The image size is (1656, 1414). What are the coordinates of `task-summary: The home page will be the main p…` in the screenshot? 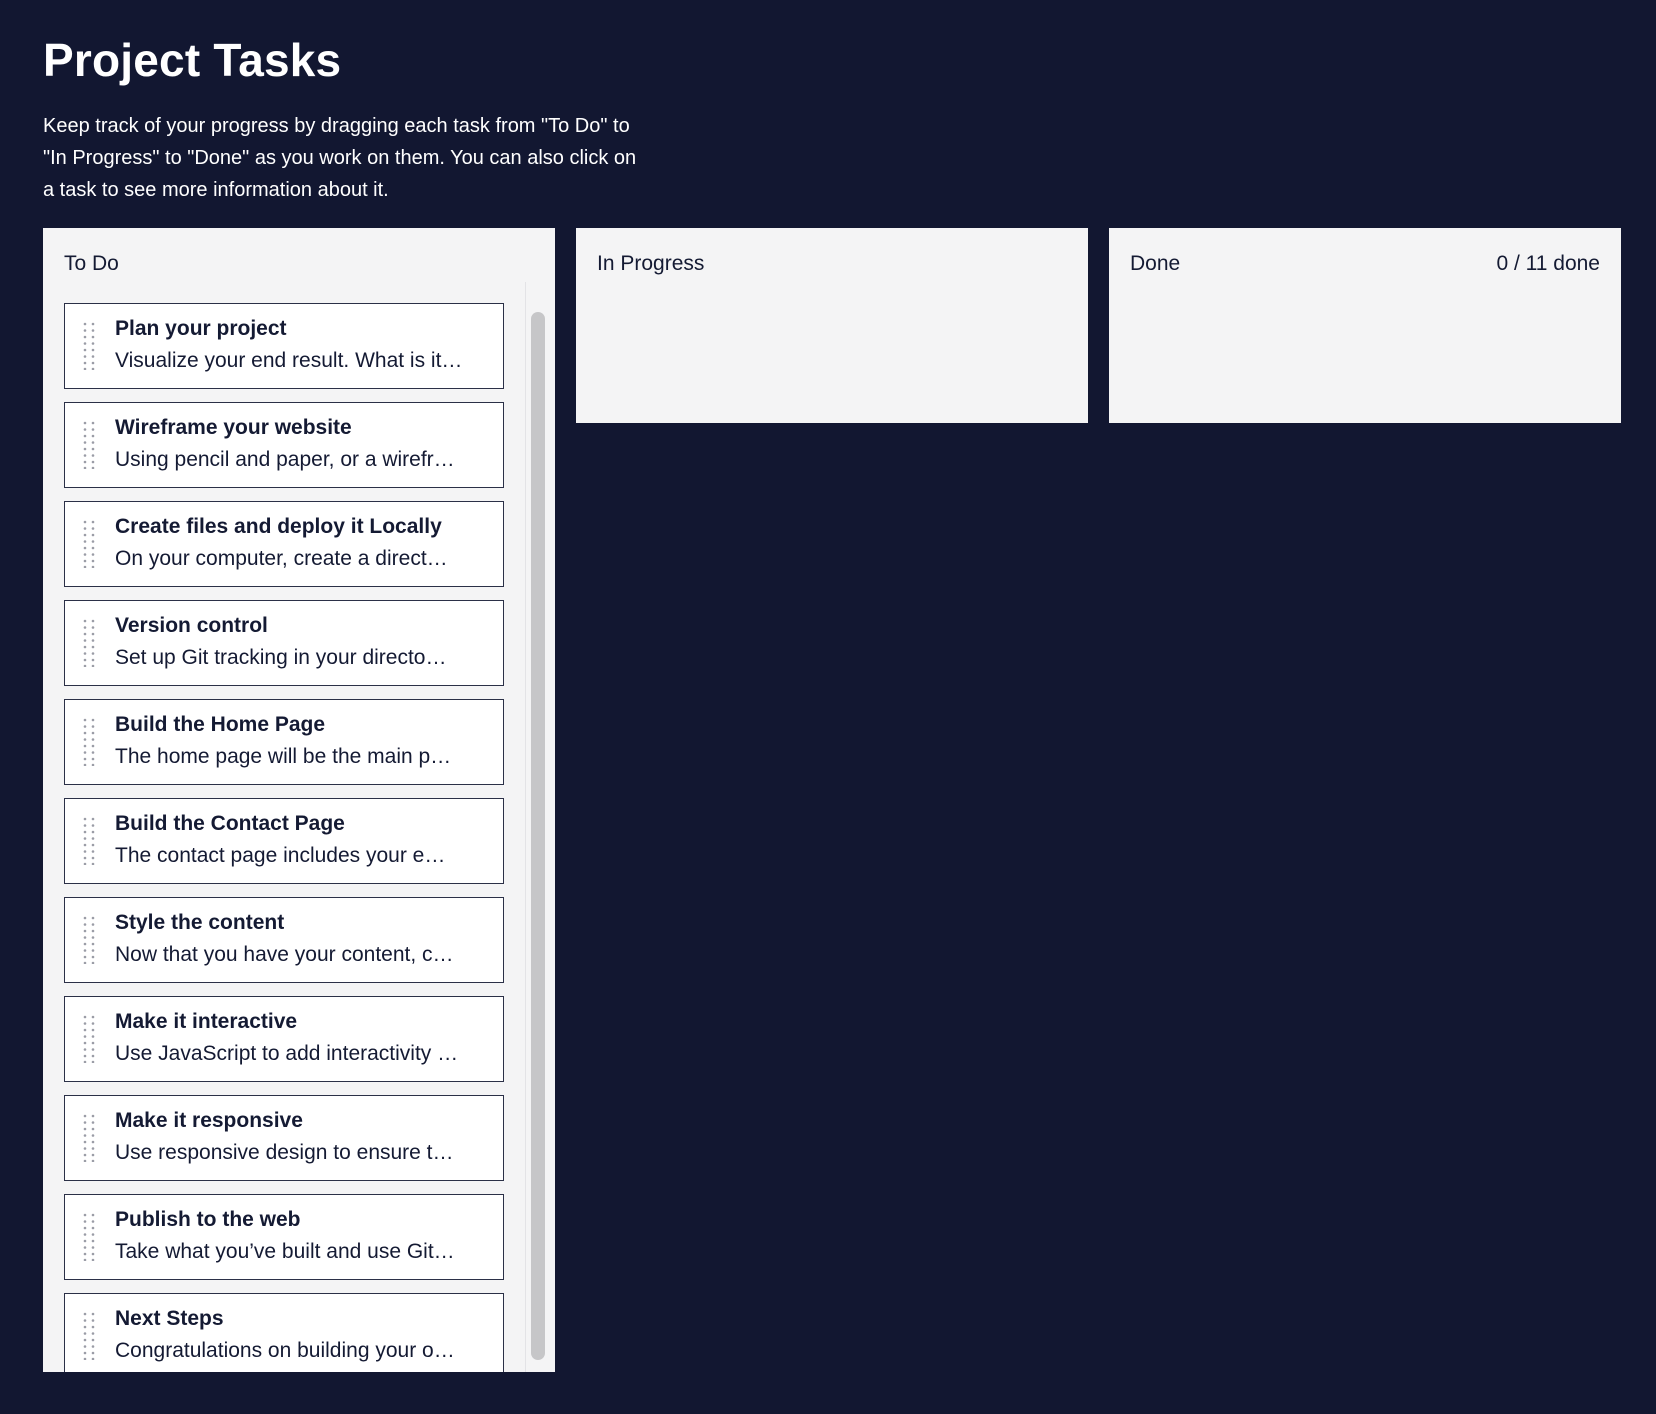 It's located at (283, 756).